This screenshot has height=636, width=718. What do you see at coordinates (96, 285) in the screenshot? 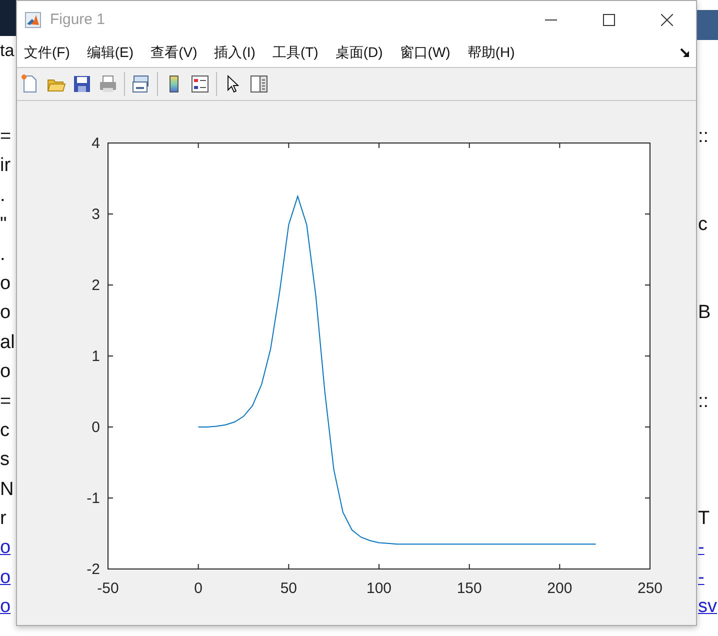
I see `tick-label: 2` at bounding box center [96, 285].